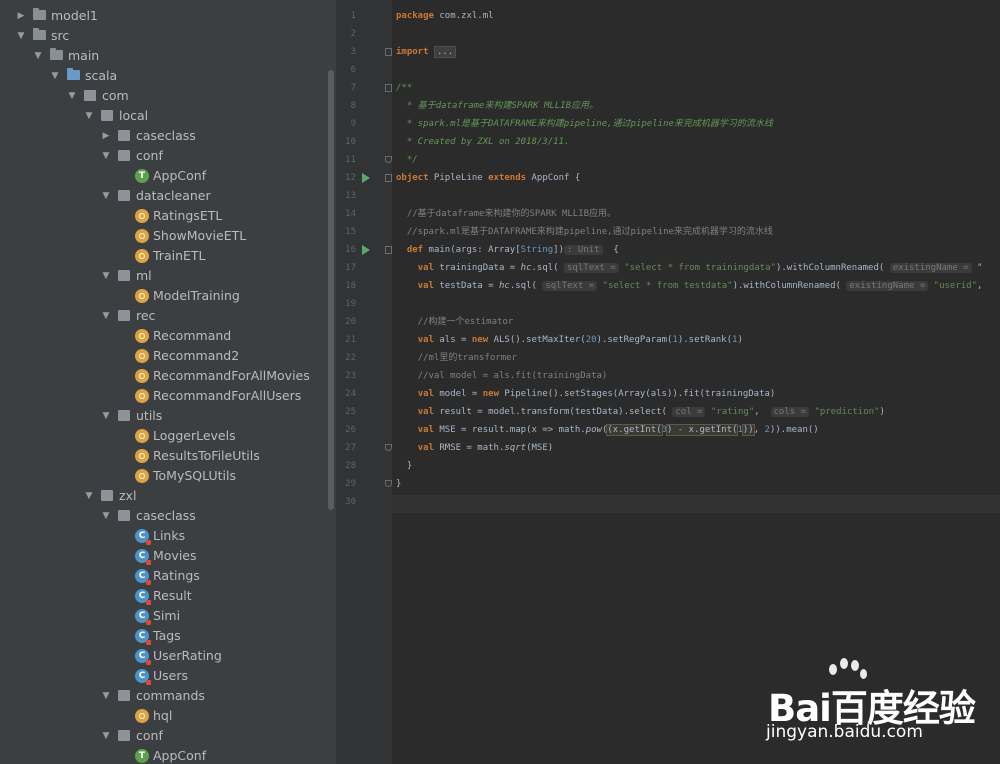 The width and height of the screenshot is (1000, 764). Describe the element at coordinates (458, 394) in the screenshot. I see `code-token: model =` at that location.